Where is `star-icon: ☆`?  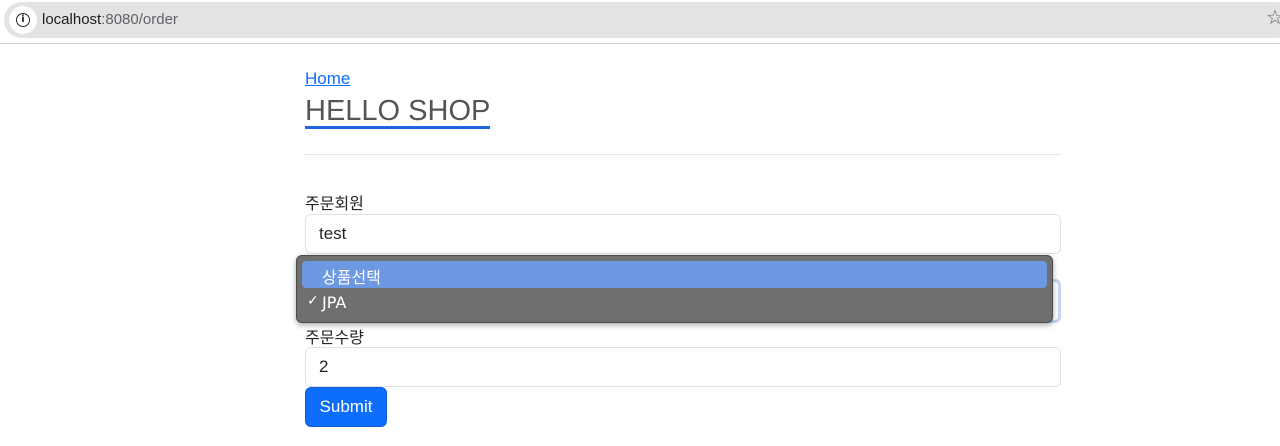
star-icon: ☆ is located at coordinates (1273, 17).